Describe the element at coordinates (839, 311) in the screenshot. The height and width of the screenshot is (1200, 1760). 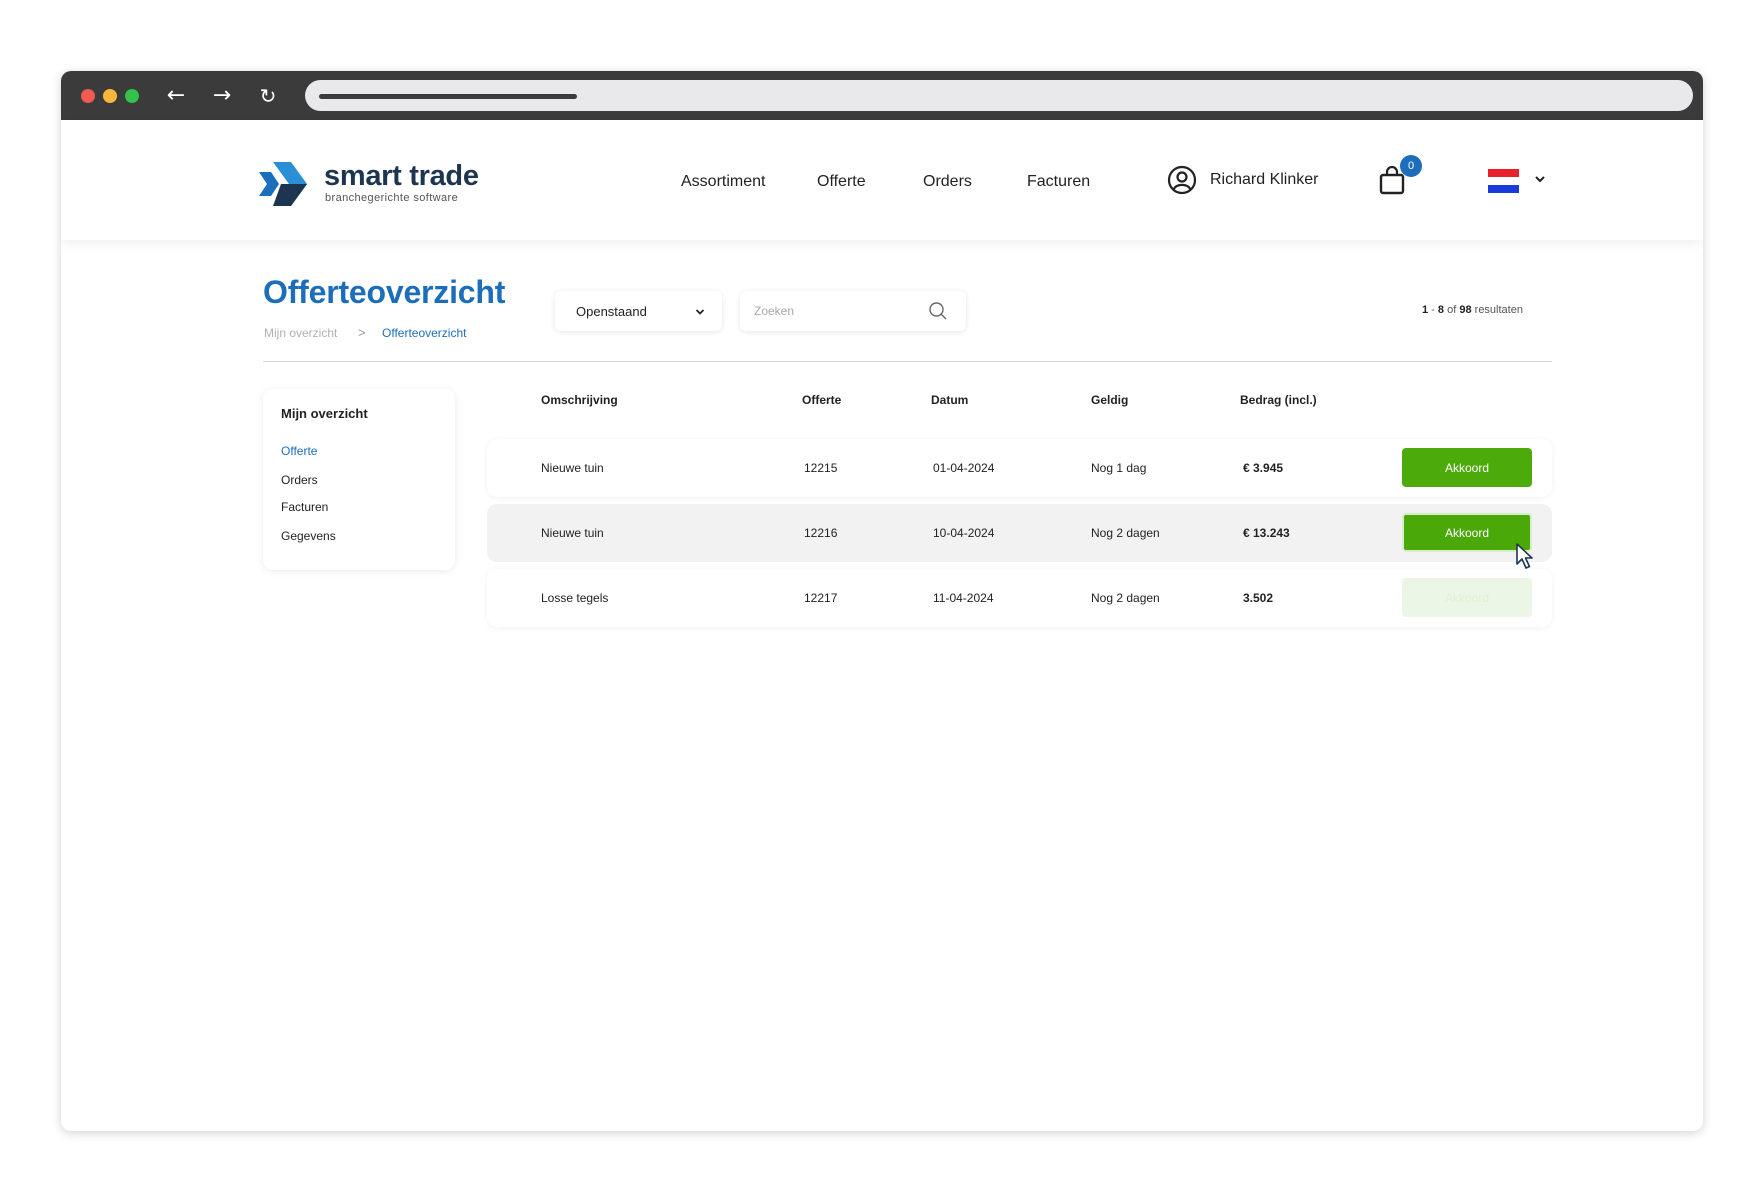
I see `search-input` at that location.